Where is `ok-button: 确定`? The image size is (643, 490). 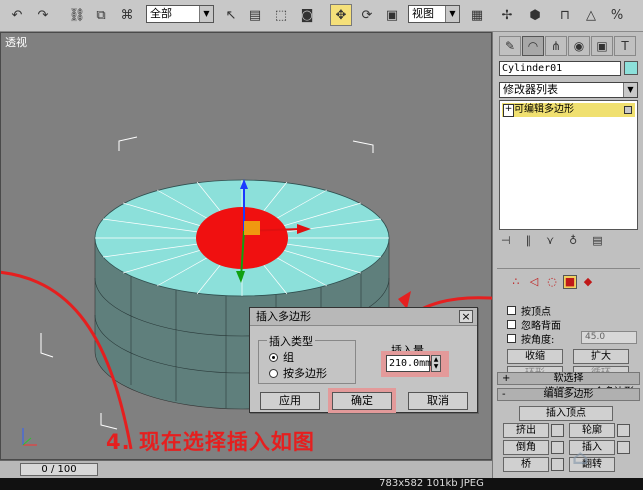
ok-button: 确定 is located at coordinates (362, 401).